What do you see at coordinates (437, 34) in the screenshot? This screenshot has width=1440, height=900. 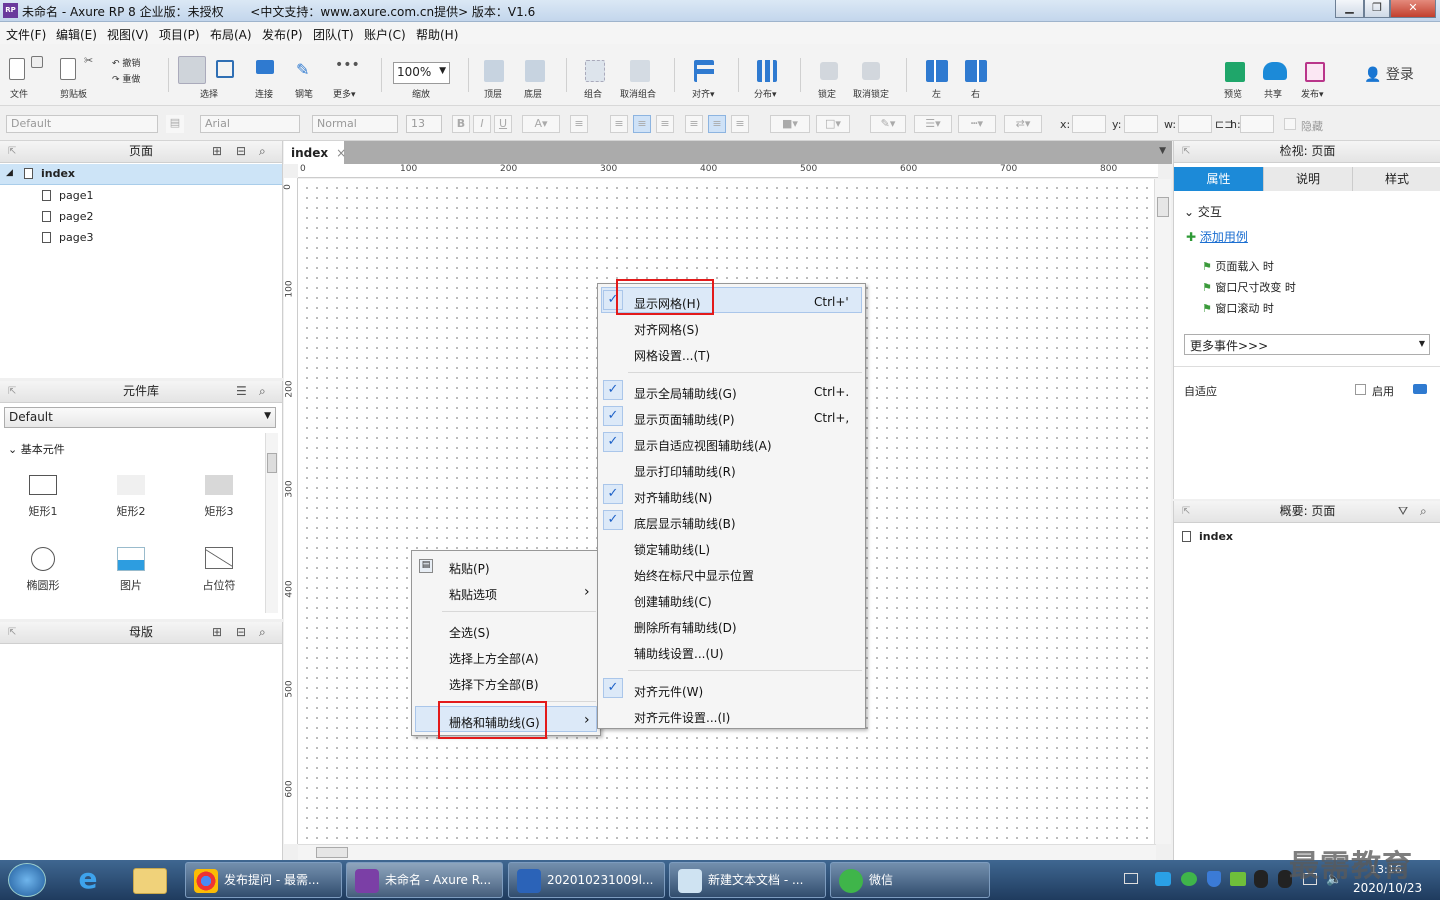 I see `menu-help: 帮助(H)` at bounding box center [437, 34].